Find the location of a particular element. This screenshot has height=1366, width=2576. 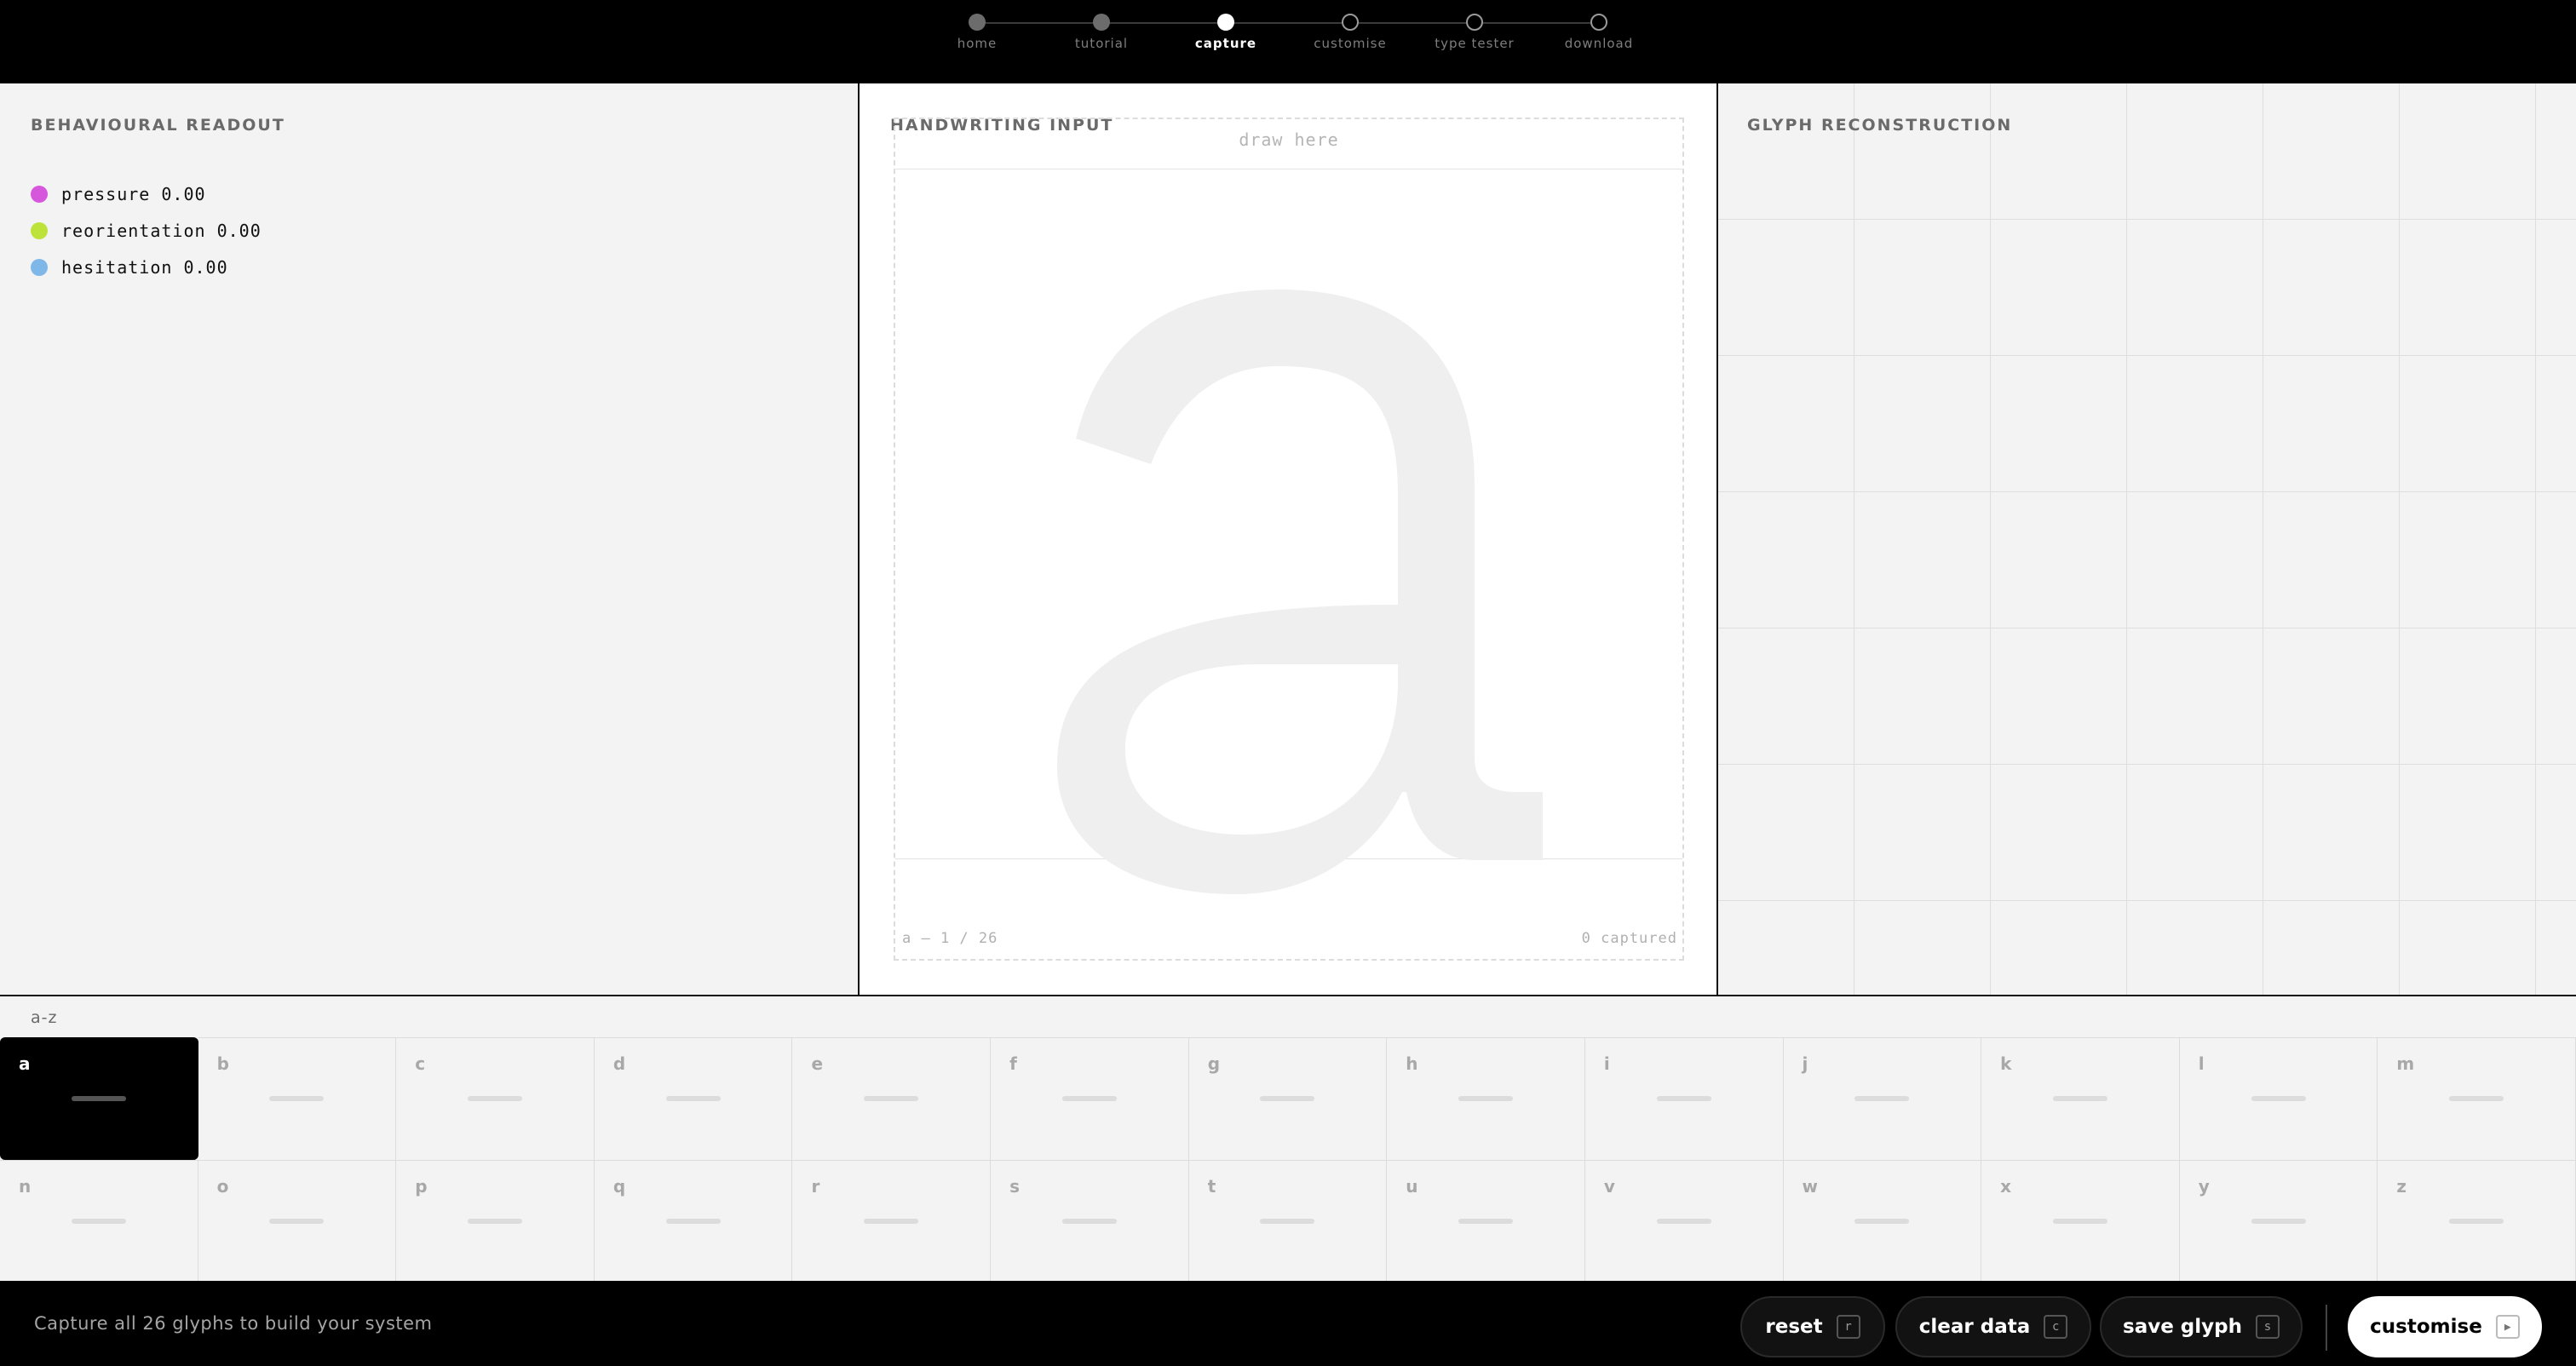

glyph-cell-o: o is located at coordinates (297, 1221).